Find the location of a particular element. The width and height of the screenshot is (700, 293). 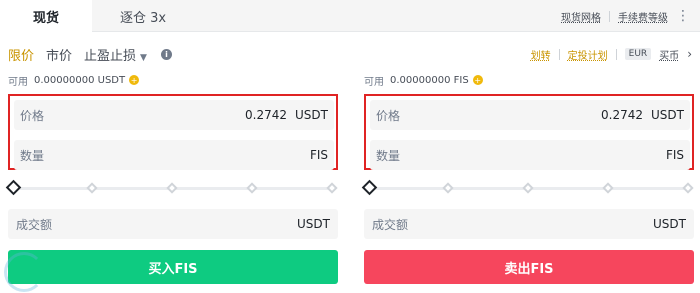

available-balance: 0.00000000 USDT is located at coordinates (80, 80).